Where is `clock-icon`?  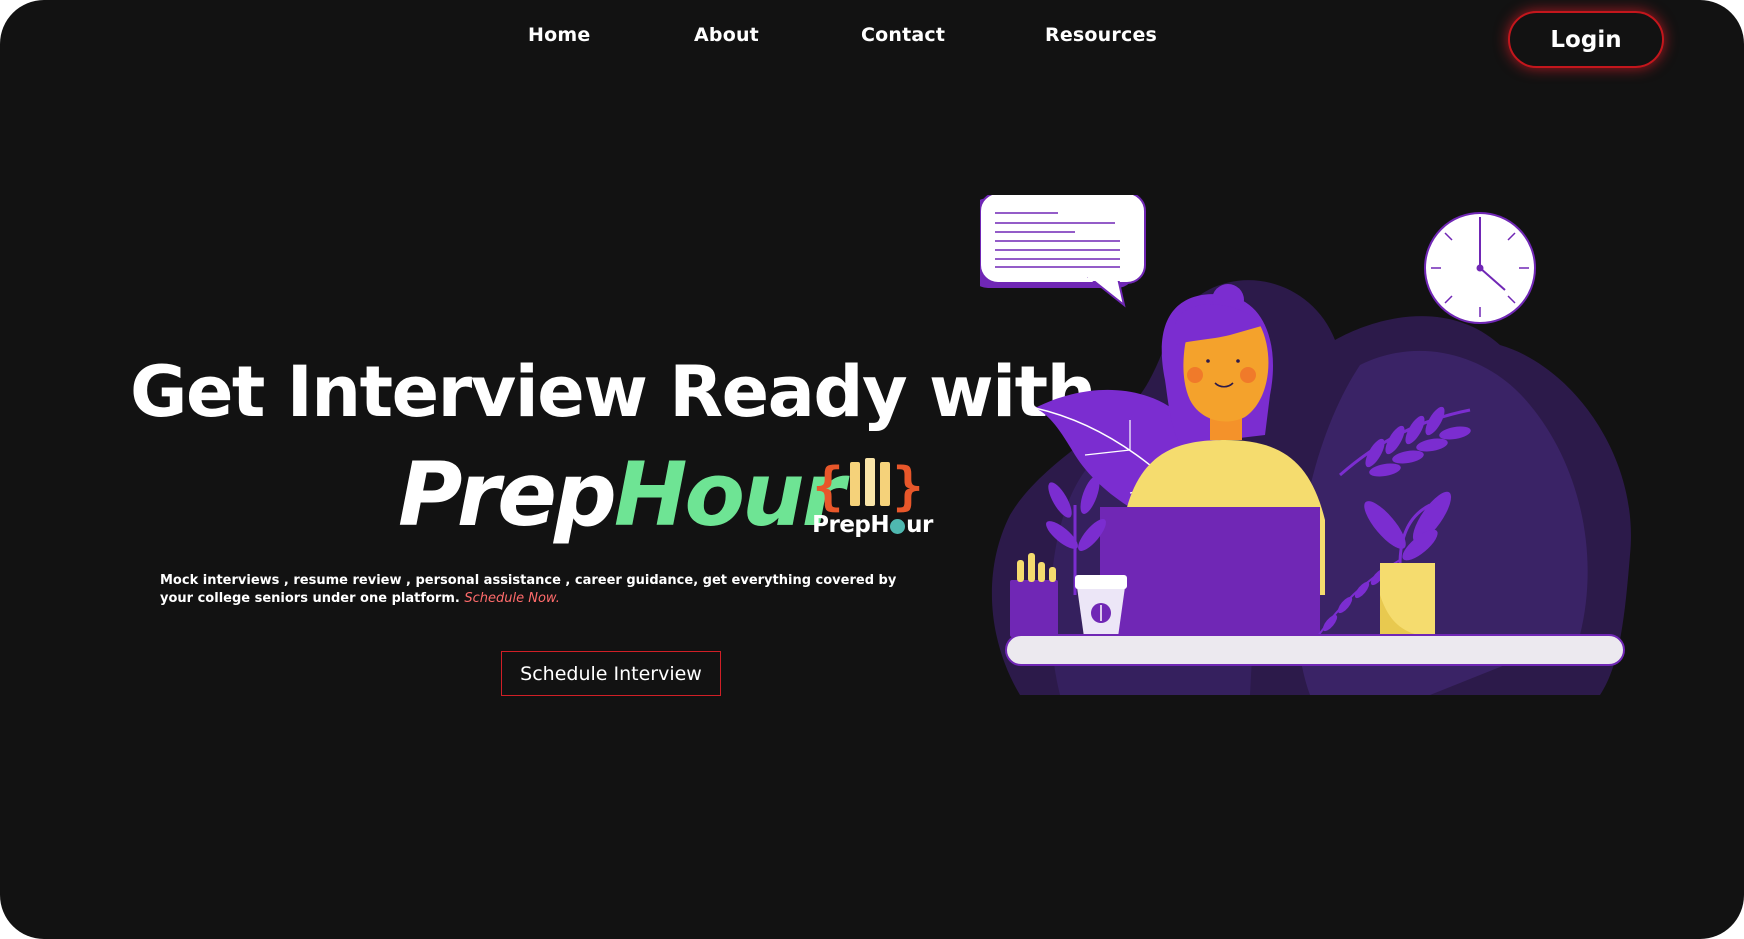 clock-icon is located at coordinates (1480, 268).